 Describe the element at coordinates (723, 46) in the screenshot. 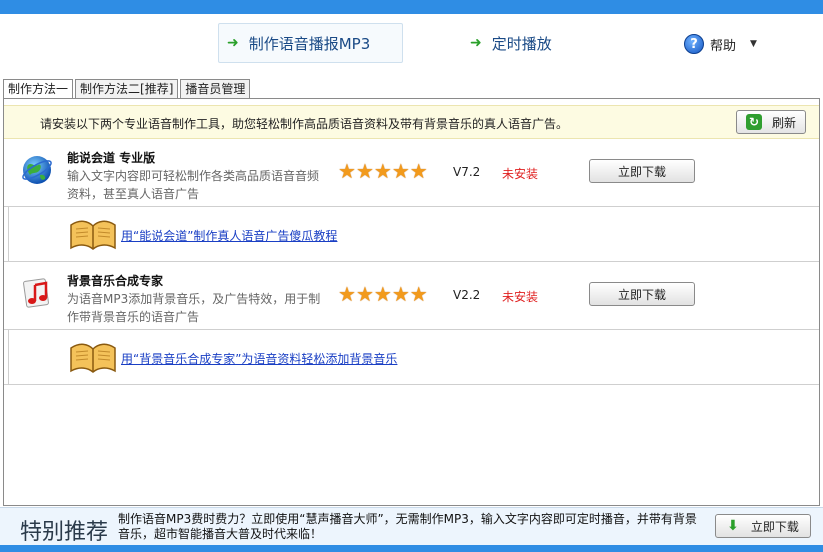

I see `help-label: 帮助` at that location.